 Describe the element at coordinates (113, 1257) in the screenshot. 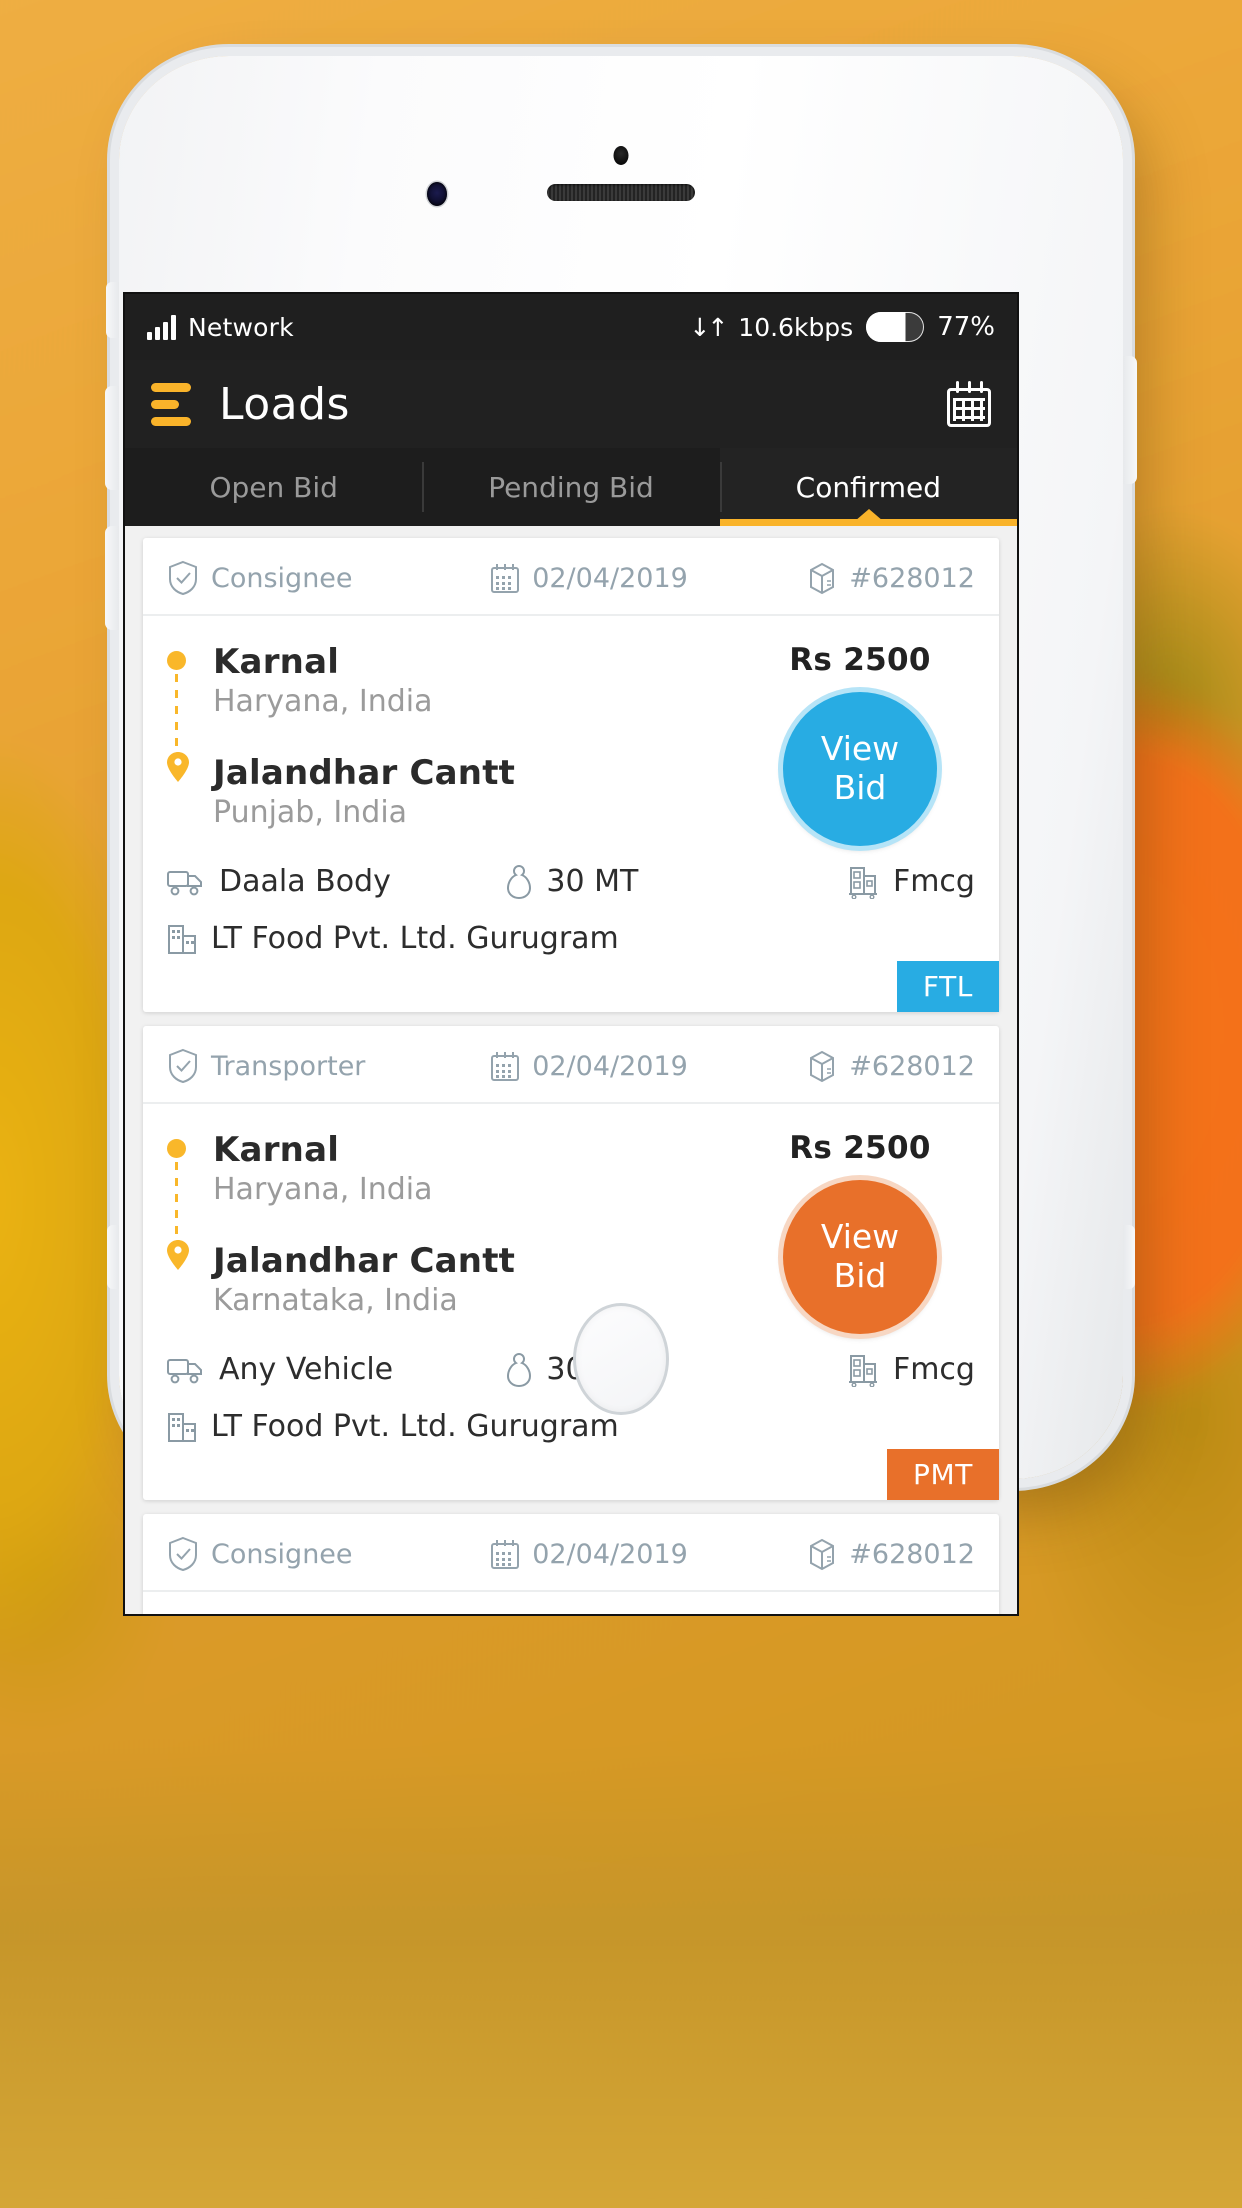

I see `left-antenna-band` at that location.